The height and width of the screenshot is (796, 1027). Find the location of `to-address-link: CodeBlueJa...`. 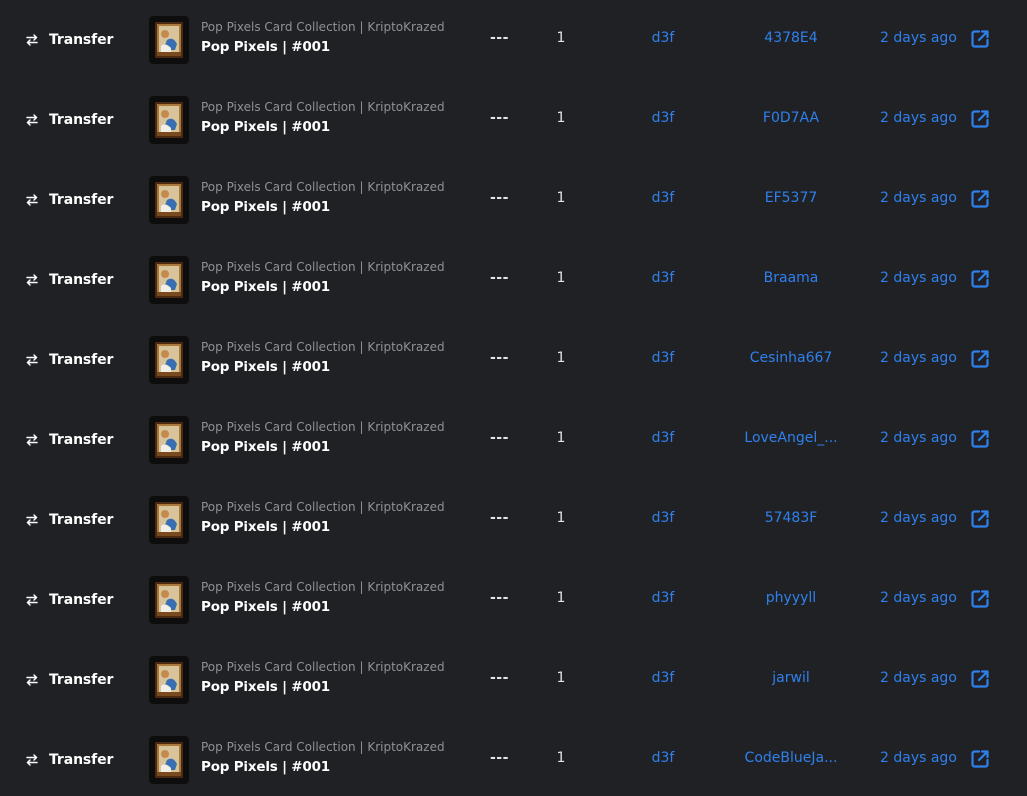

to-address-link: CodeBlueJa... is located at coordinates (791, 758).